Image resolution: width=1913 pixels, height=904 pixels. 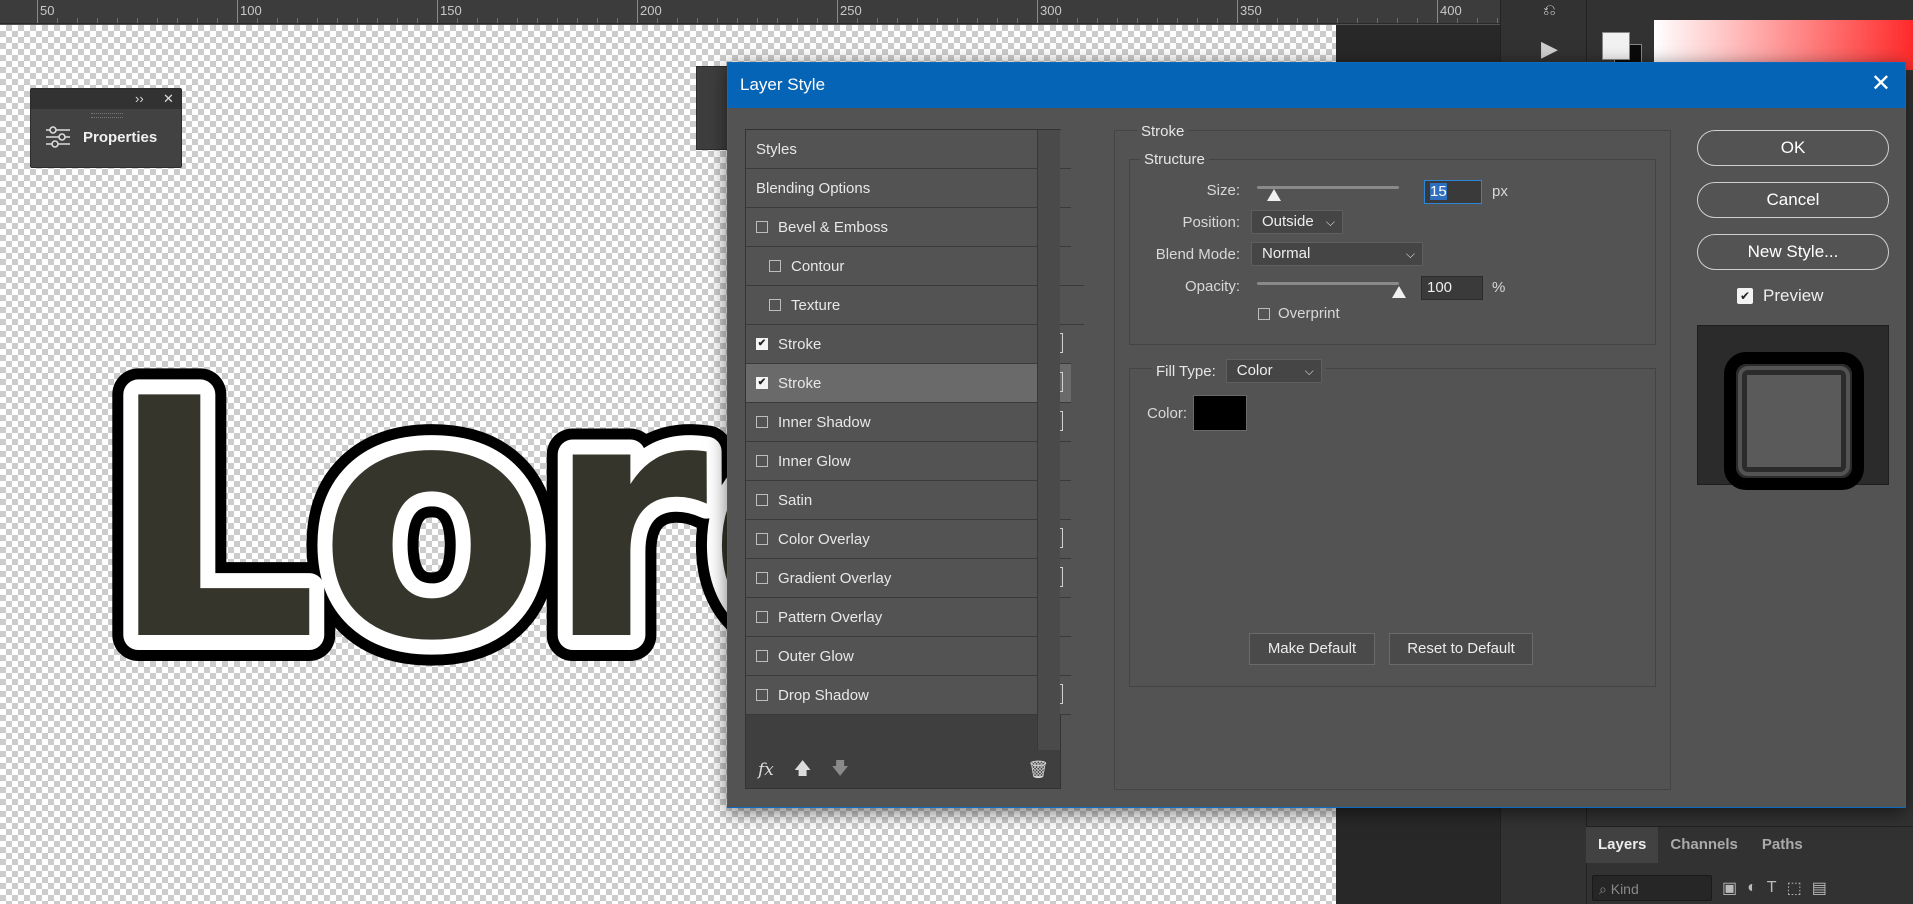 I want to click on dialog-titlebar: Layer Style ✕, so click(x=1316, y=85).